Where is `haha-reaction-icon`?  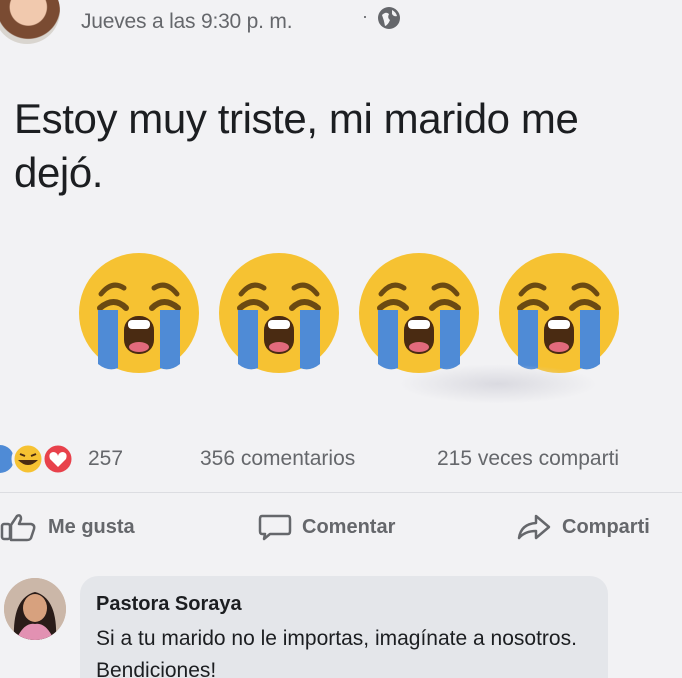 haha-reaction-icon is located at coordinates (28, 459).